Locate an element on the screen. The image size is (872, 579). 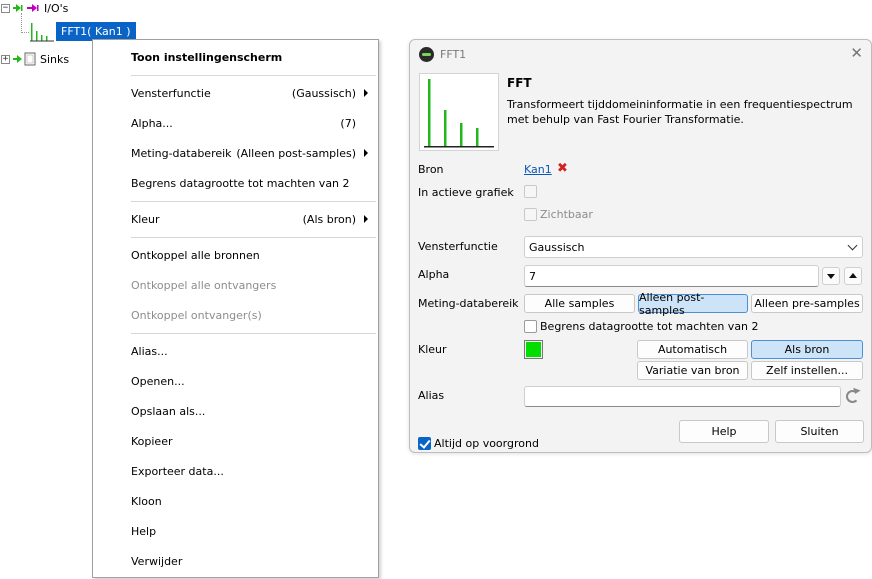
kleur-swatch is located at coordinates (533, 349).